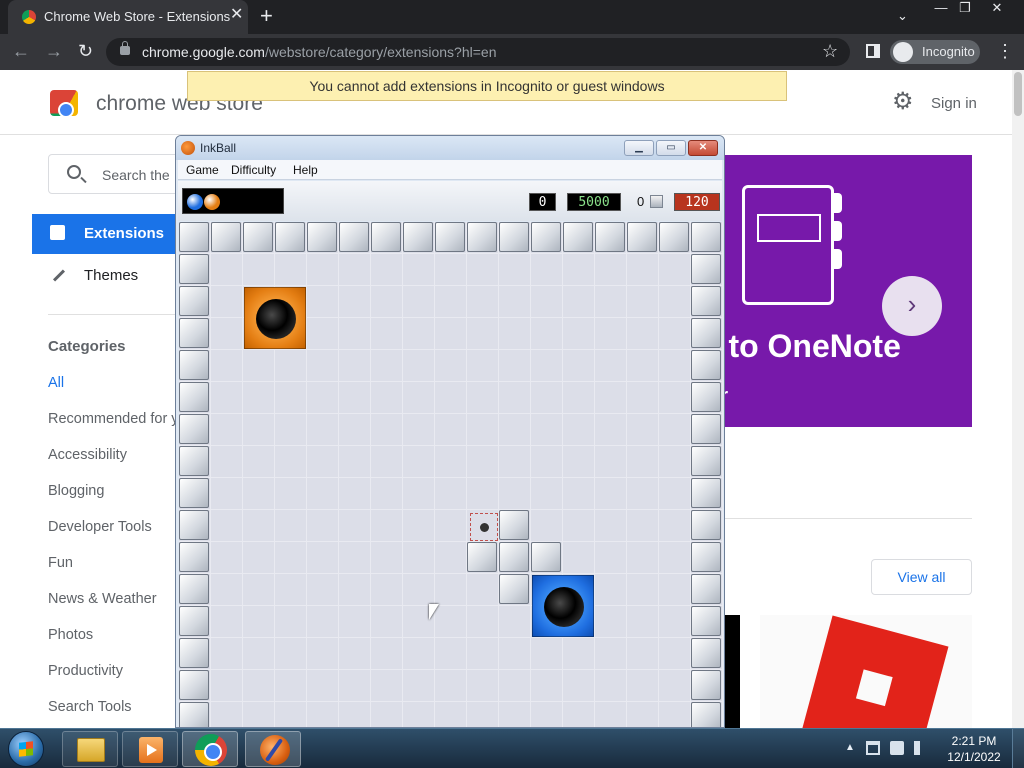 The height and width of the screenshot is (768, 1024). Describe the element at coordinates (21, 51) in the screenshot. I see `back-button: ←` at that location.